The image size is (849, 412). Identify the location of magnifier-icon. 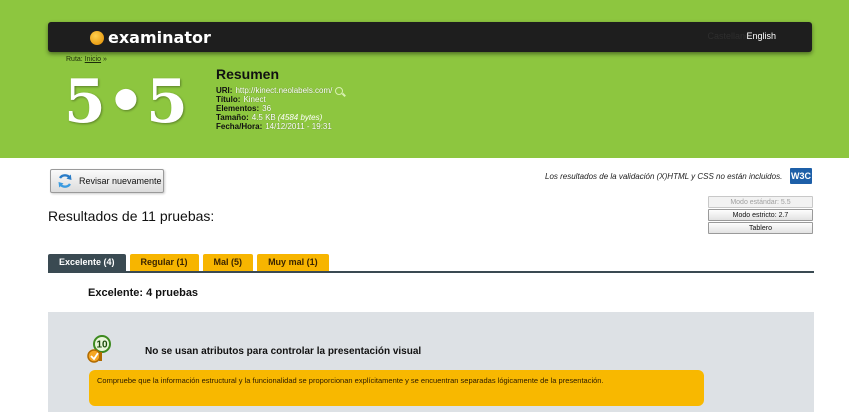
(339, 90).